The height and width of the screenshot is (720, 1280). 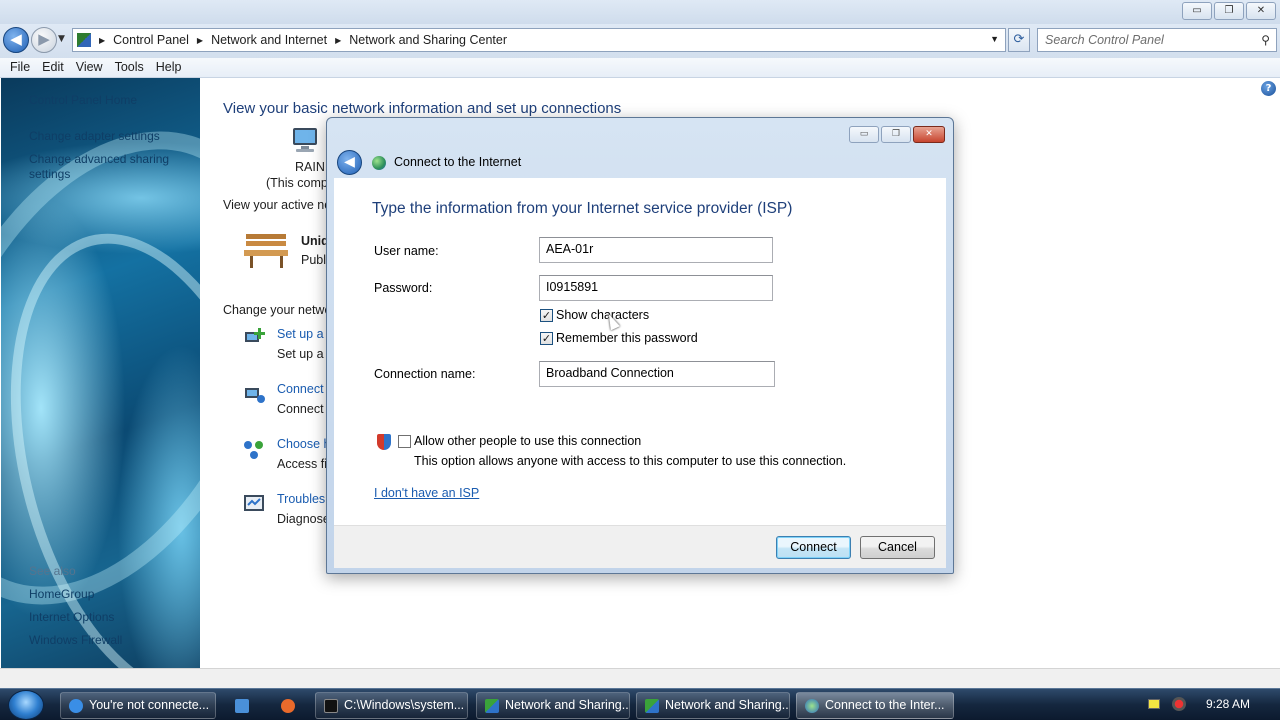 I want to click on task-desc-connect: Connect, so click(x=300, y=409).